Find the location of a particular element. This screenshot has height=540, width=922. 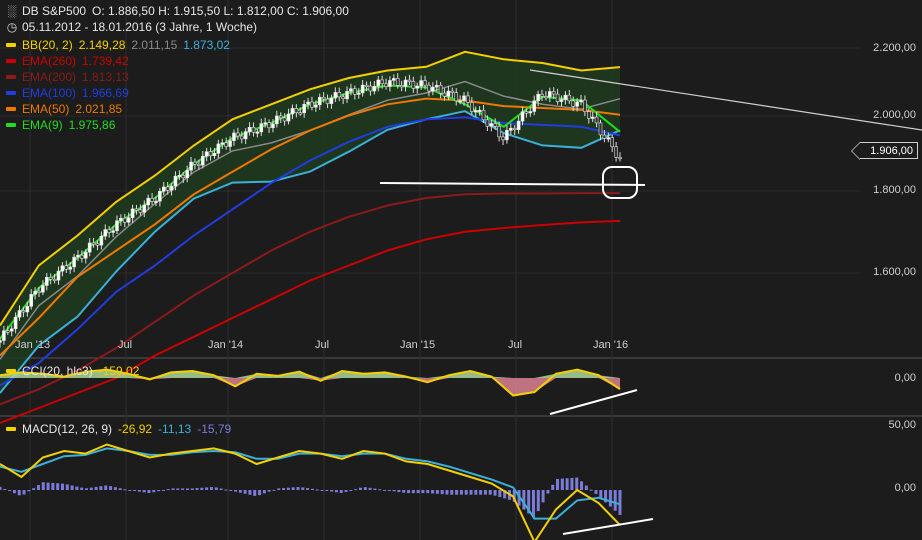

bar-chart-icon: ░ is located at coordinates (12, 11).